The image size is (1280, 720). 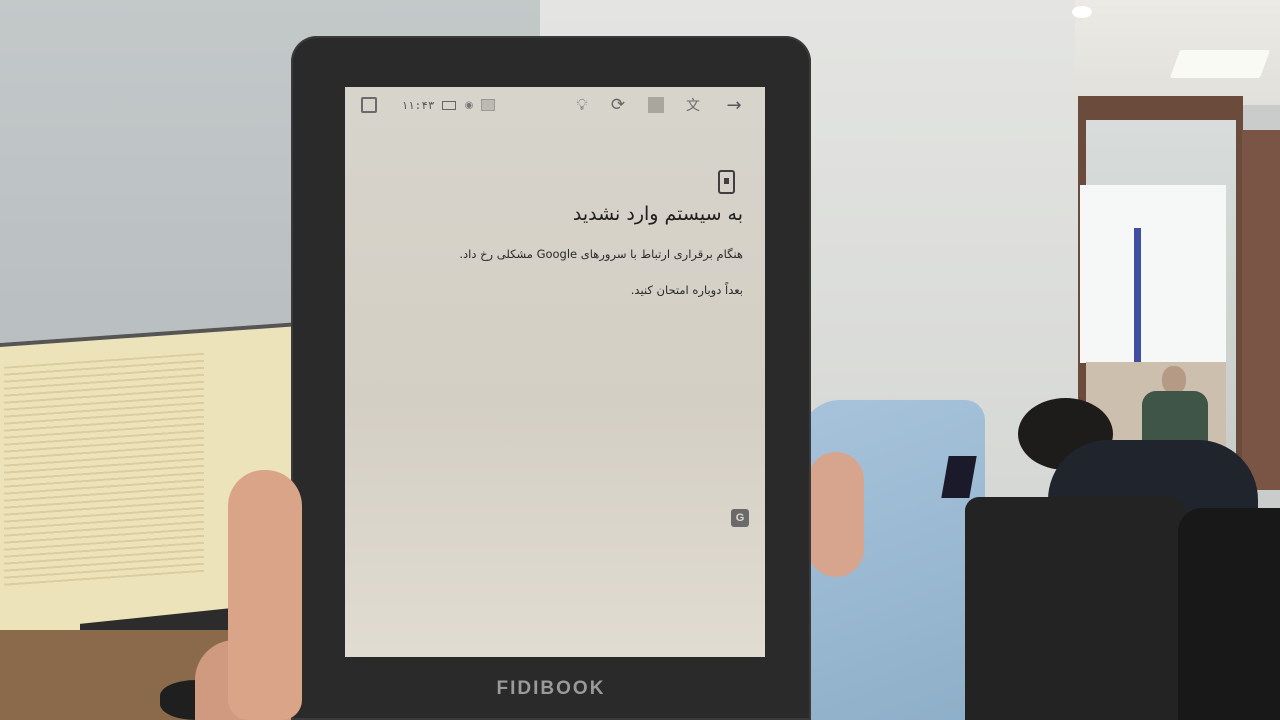 I want to click on office-chair, so click(x=1075, y=608).